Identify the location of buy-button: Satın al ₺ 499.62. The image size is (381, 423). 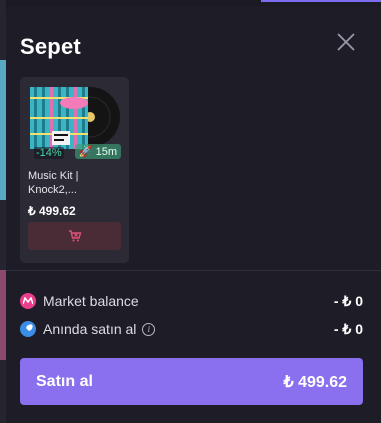
(191, 381).